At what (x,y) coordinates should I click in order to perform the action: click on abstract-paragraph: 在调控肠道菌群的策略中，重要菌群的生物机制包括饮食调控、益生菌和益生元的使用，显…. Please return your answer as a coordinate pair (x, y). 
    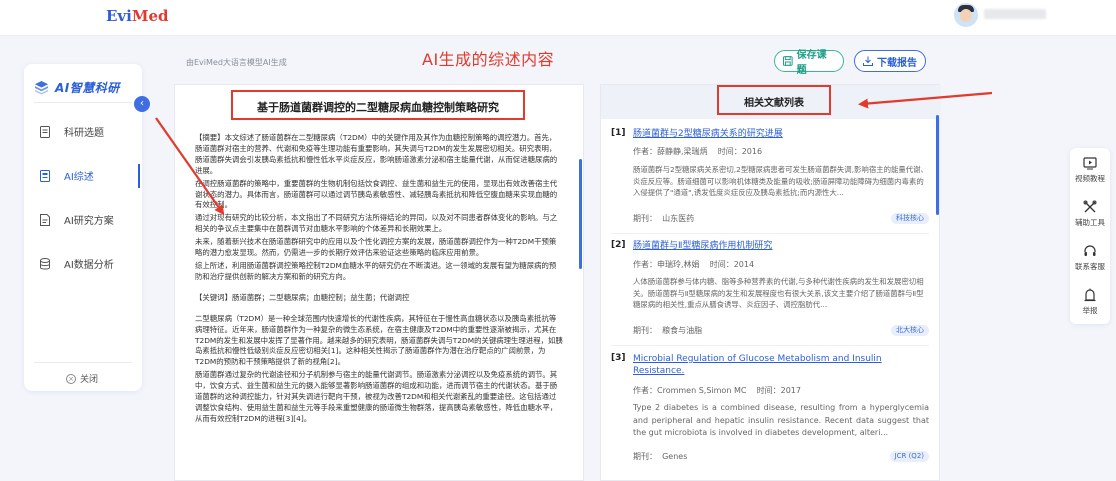
    Looking at the image, I should click on (376, 194).